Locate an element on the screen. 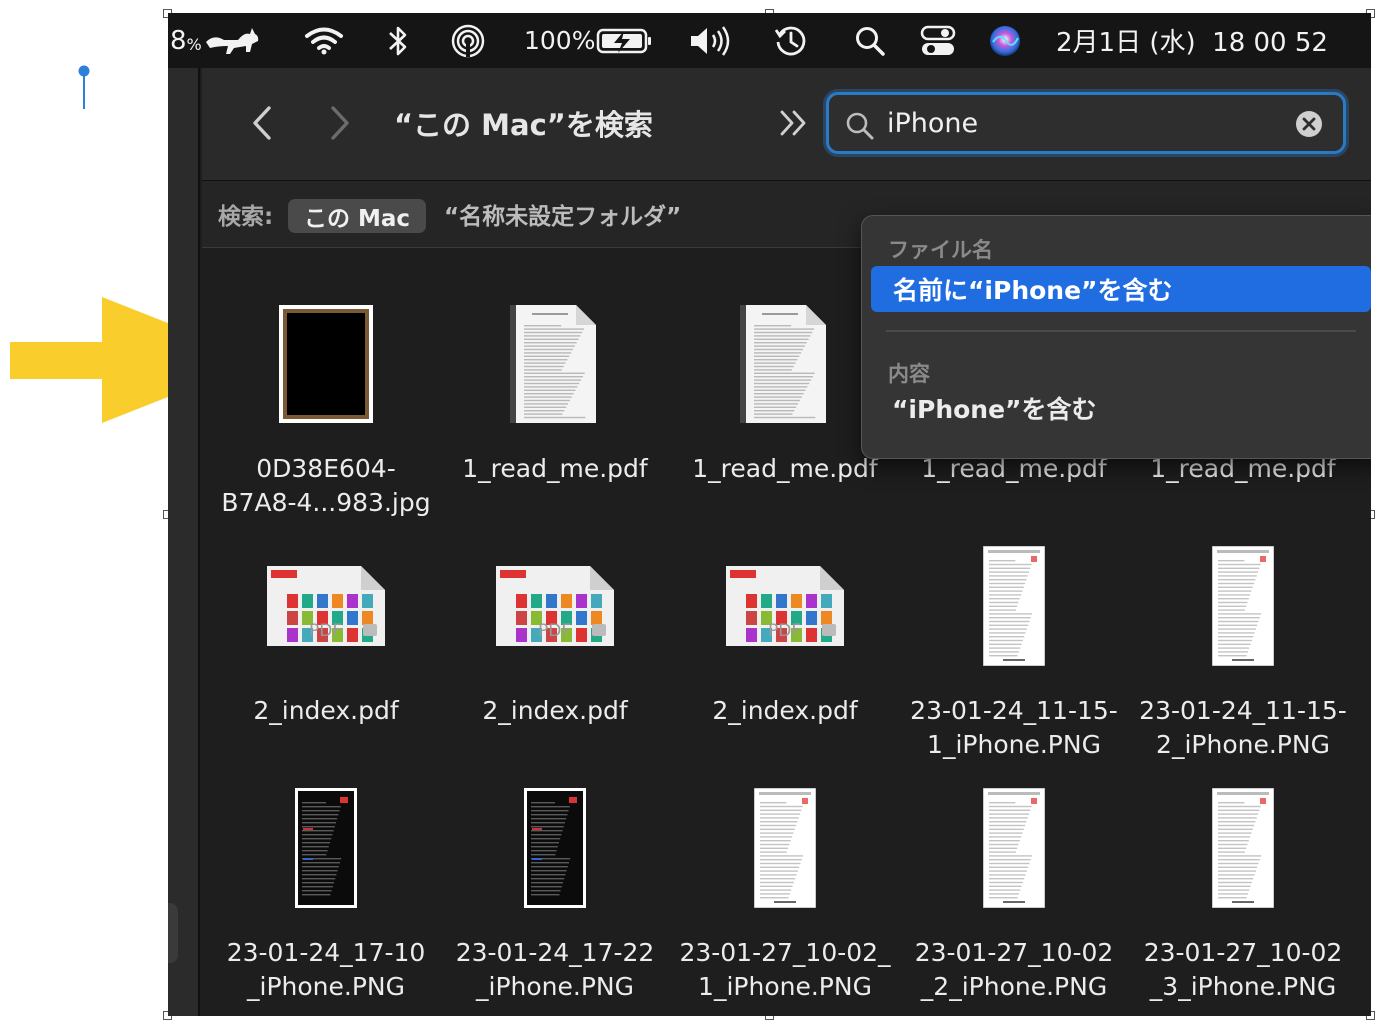 Image resolution: width=1386 pixels, height=1032 pixels. search-icon is located at coordinates (860, 126).